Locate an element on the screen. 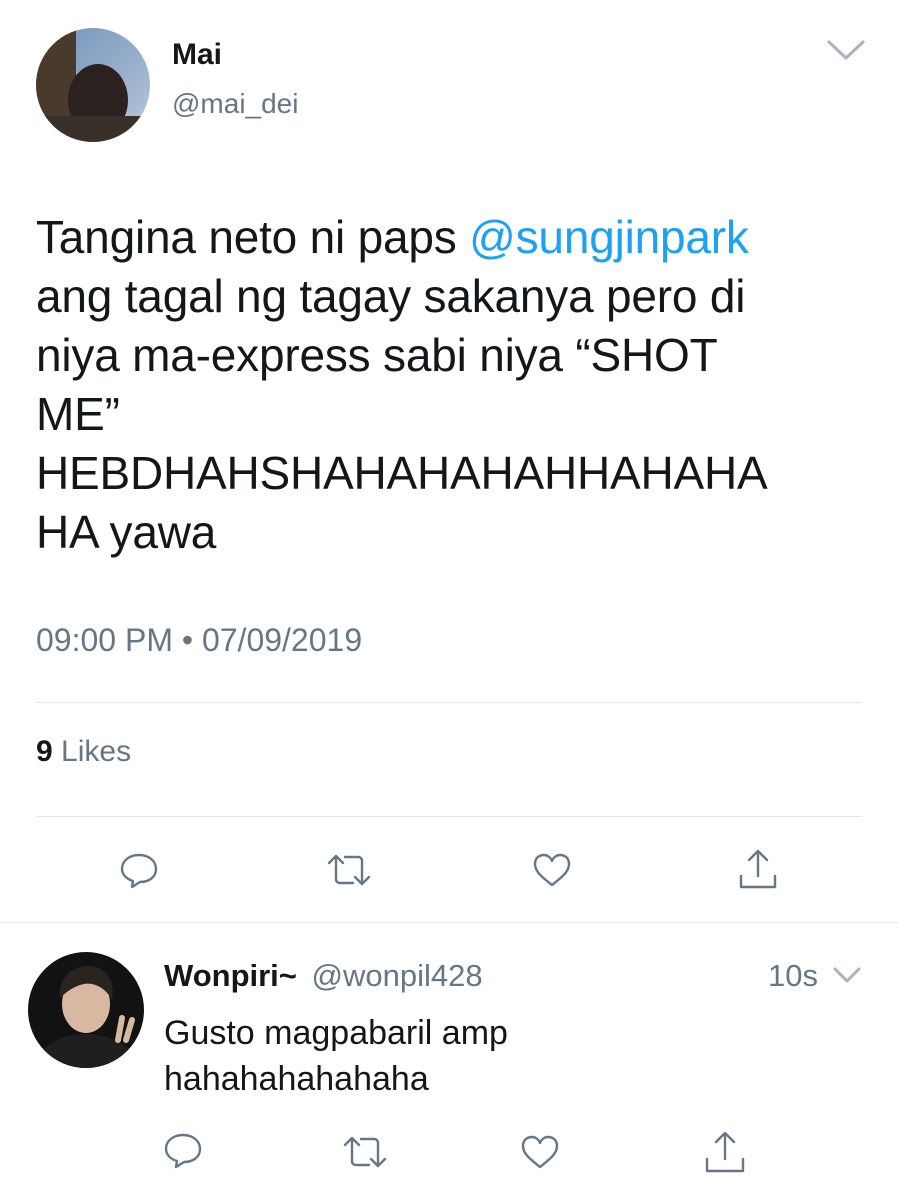 The width and height of the screenshot is (898, 1200). tweet-text-line: HEBDHAHSHAHAHAHAHHAHAHA is located at coordinates (402, 473).